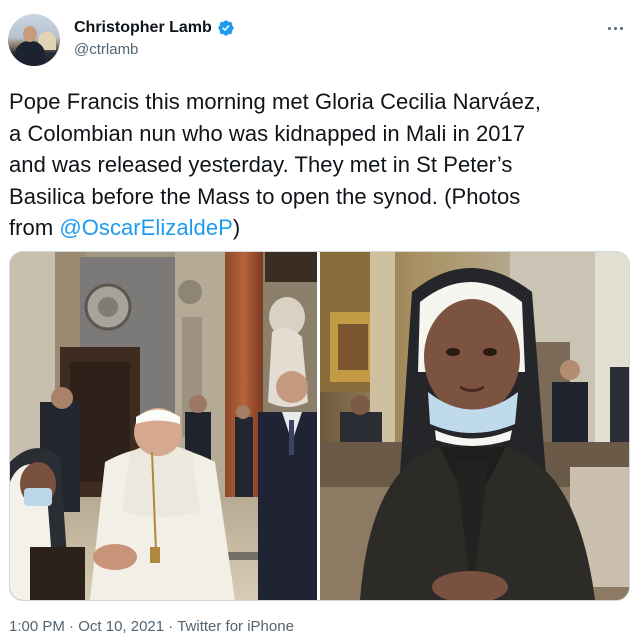 The height and width of the screenshot is (643, 640). What do you see at coordinates (235, 626) in the screenshot?
I see `tweet-source: Twitter for iPhone` at bounding box center [235, 626].